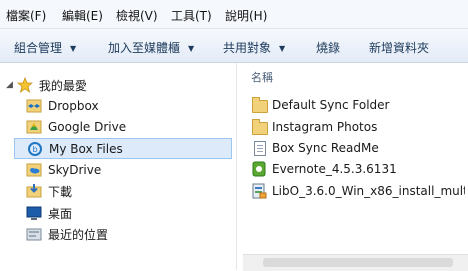 This screenshot has width=468, height=271. Describe the element at coordinates (122, 106) in the screenshot. I see `sidebar-item-dropbox: Dropbox` at that location.